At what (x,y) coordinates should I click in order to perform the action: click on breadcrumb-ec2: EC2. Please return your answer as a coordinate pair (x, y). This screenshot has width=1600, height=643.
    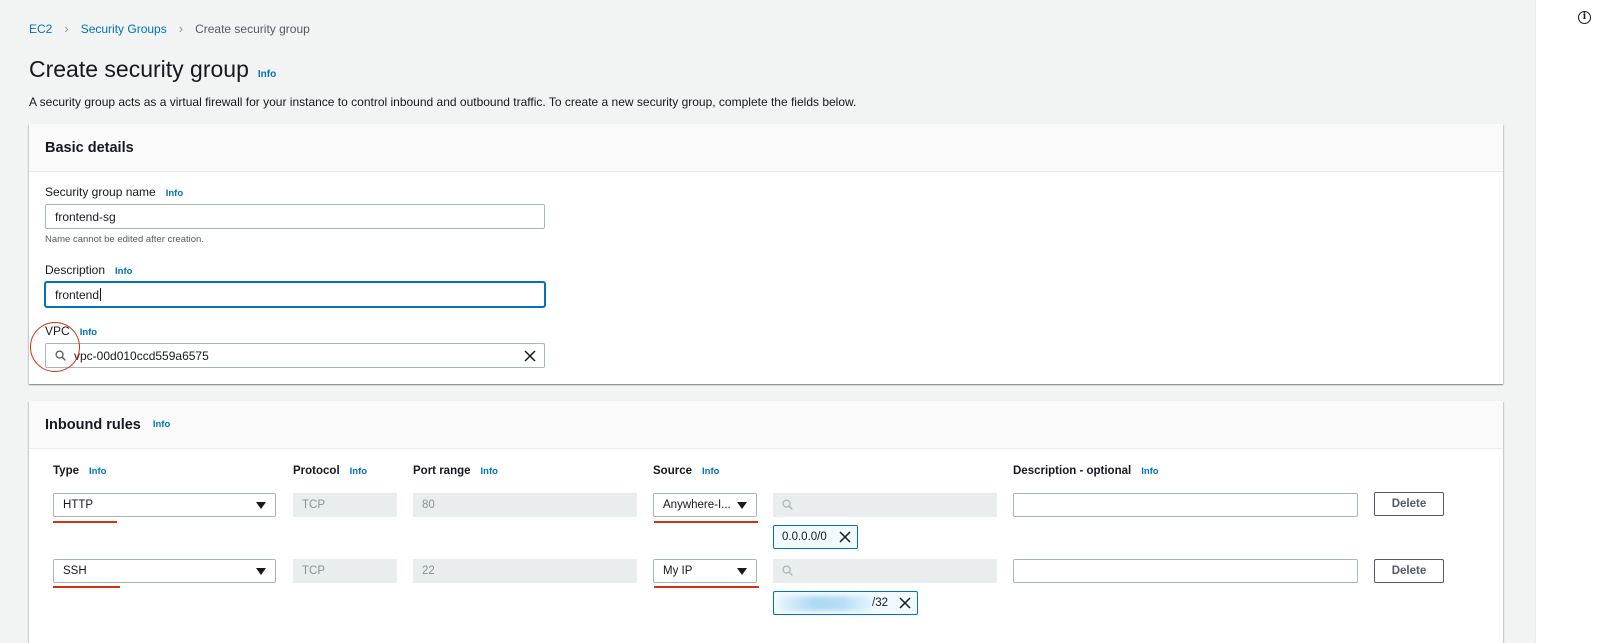
    Looking at the image, I should click on (40, 29).